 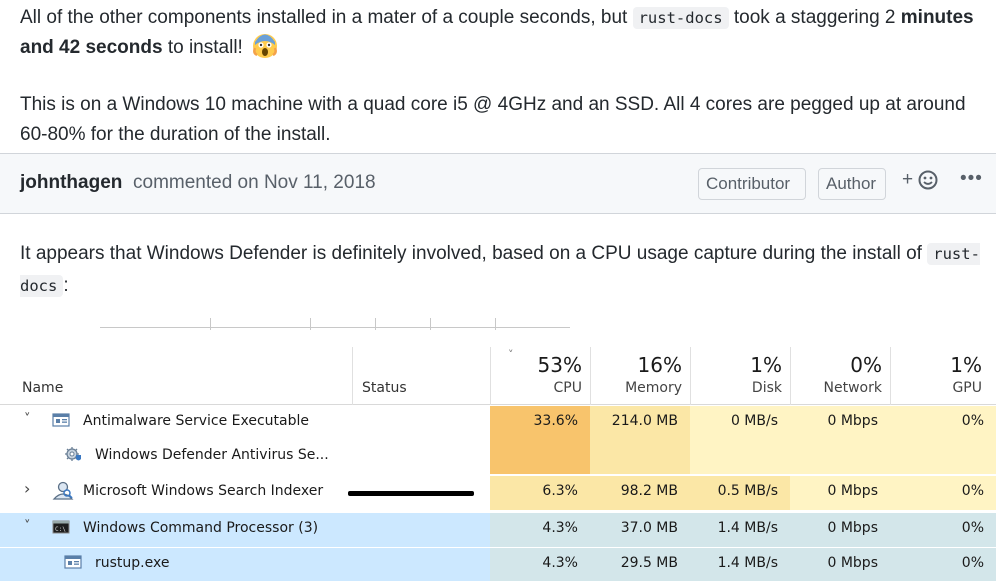 What do you see at coordinates (928, 180) in the screenshot?
I see `smiley-icon` at bounding box center [928, 180].